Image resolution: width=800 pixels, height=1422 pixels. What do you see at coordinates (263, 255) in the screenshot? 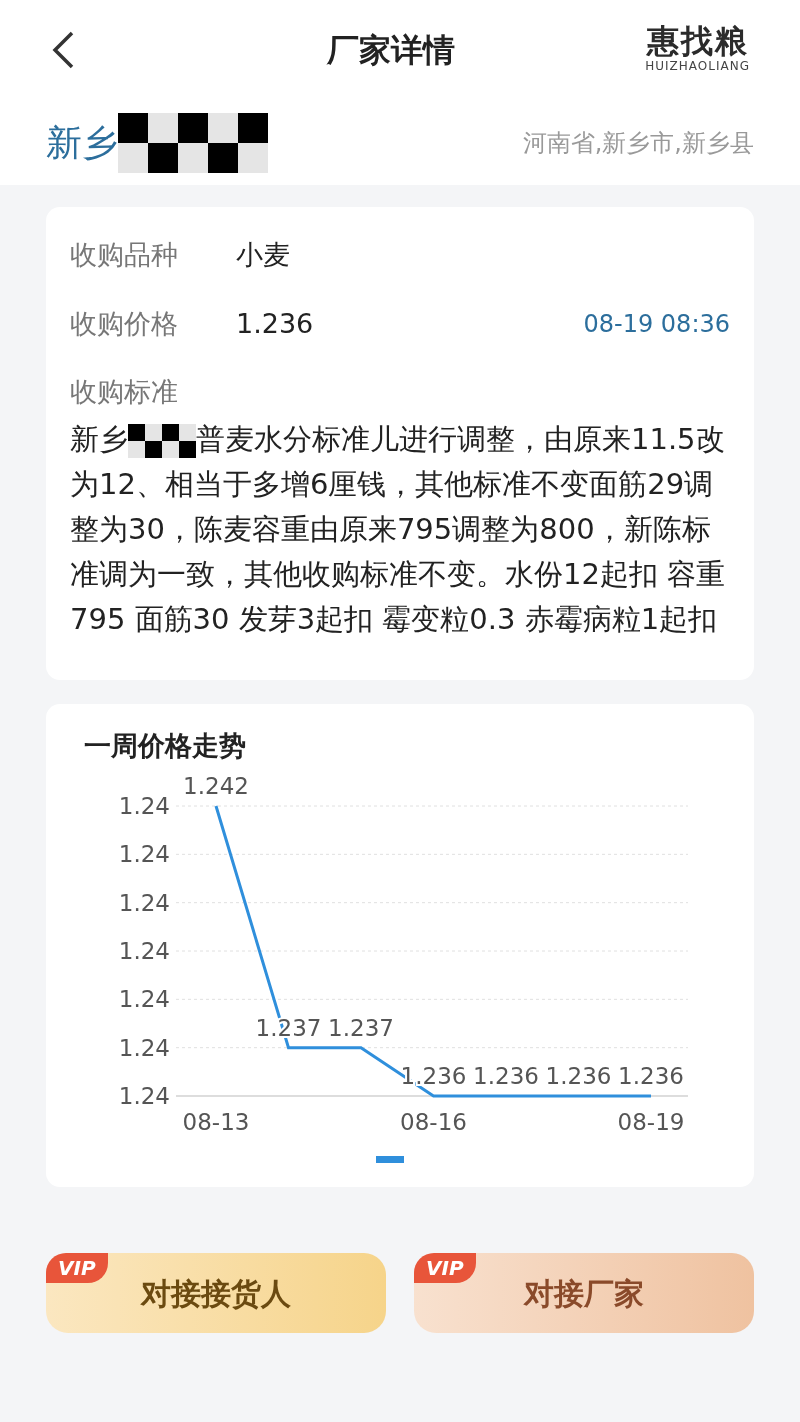
I see `field-value: 小麦` at bounding box center [263, 255].